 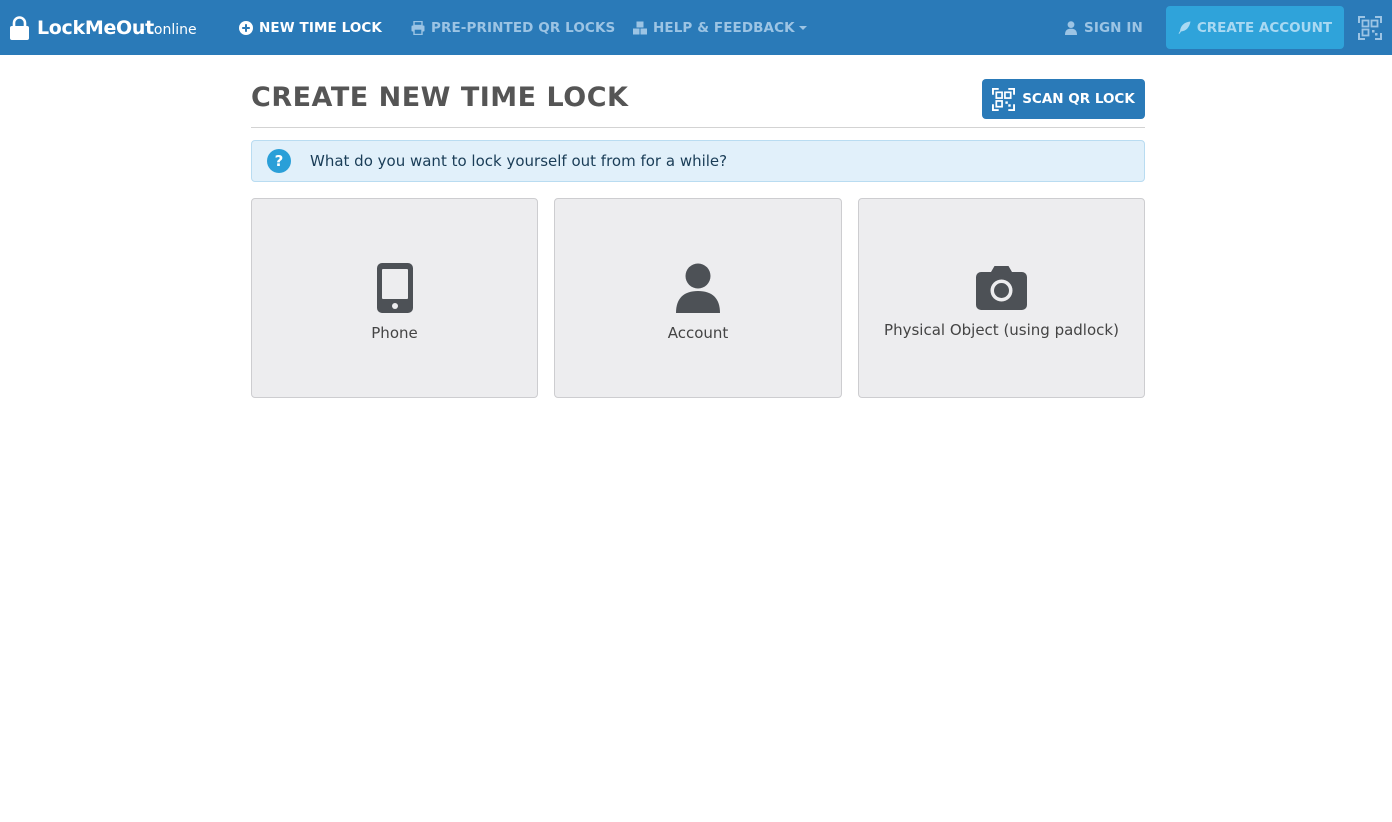 What do you see at coordinates (394, 332) in the screenshot?
I see `option-label-phone: Phone` at bounding box center [394, 332].